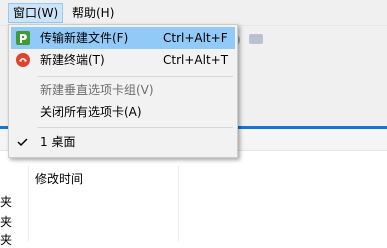 This screenshot has width=387, height=248. What do you see at coordinates (58, 142) in the screenshot?
I see `menu-item-label: 1 桌面` at bounding box center [58, 142].